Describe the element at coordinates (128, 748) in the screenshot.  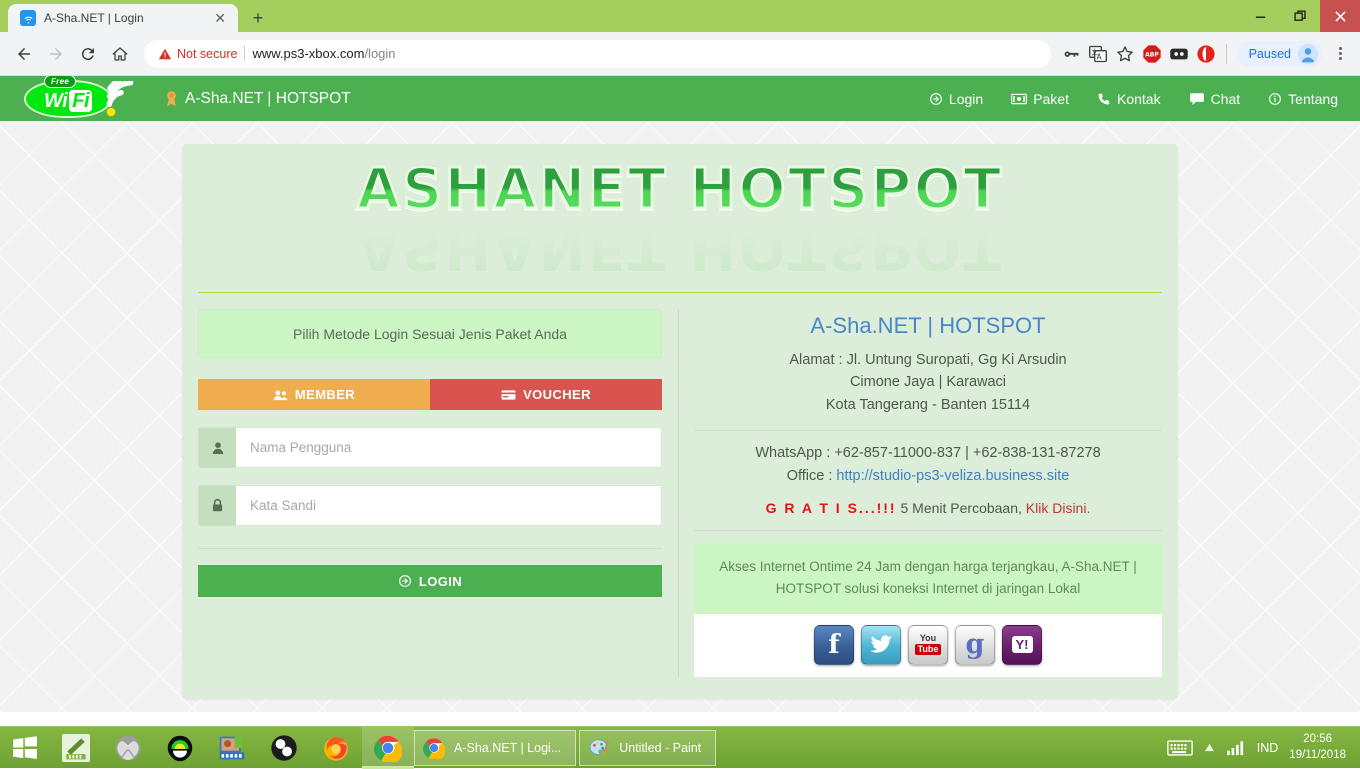
I see `xbox-icon` at that location.